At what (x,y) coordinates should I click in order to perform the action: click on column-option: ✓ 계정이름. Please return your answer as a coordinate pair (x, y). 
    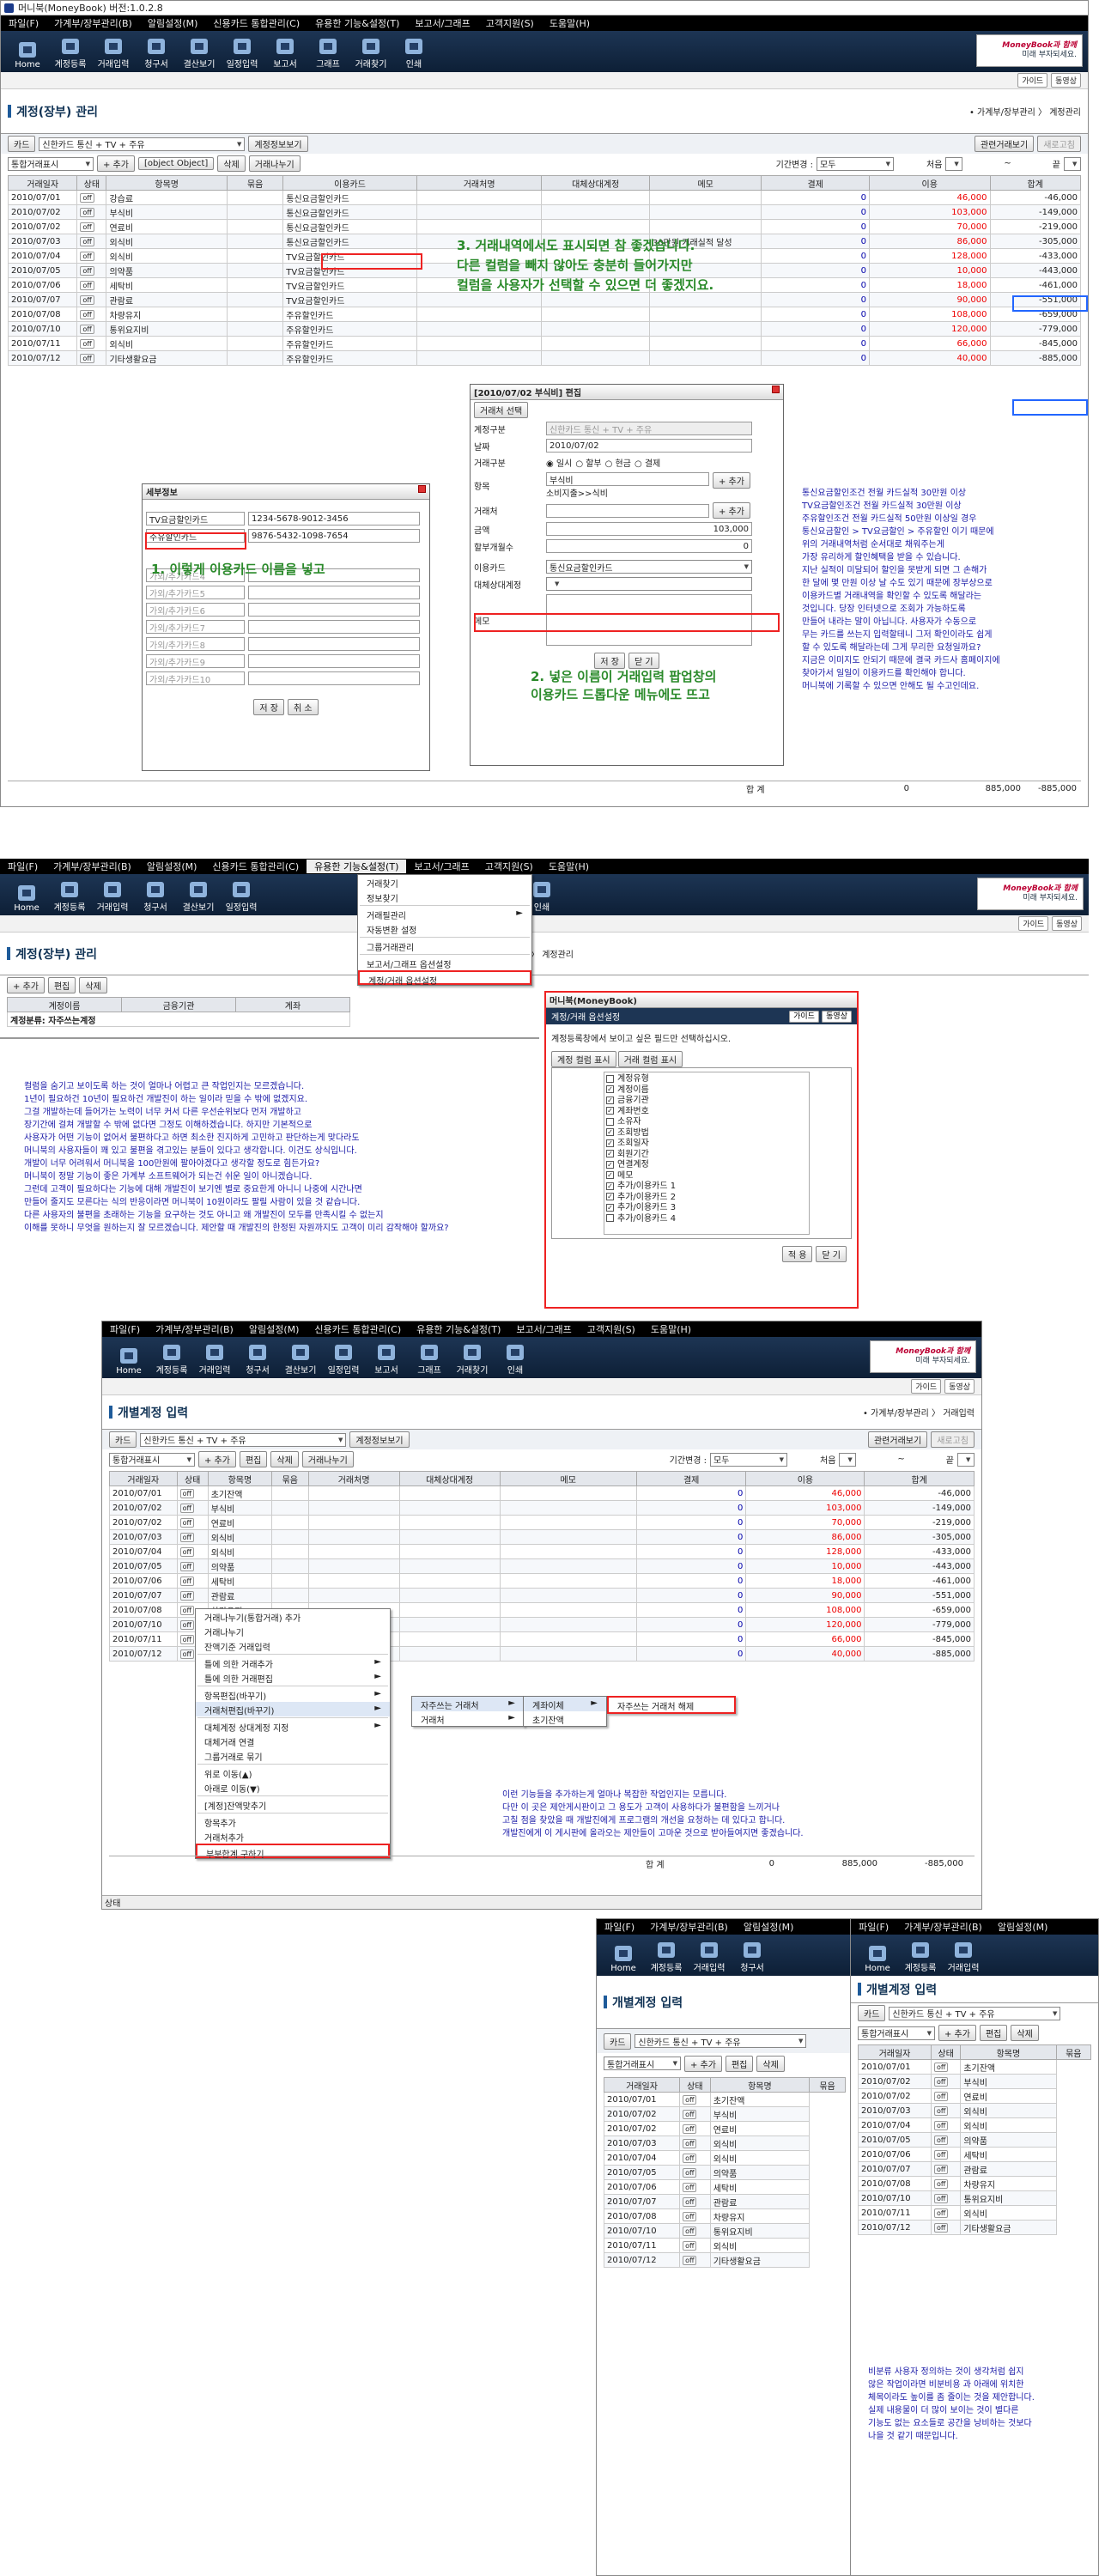
    Looking at the image, I should click on (706, 1091).